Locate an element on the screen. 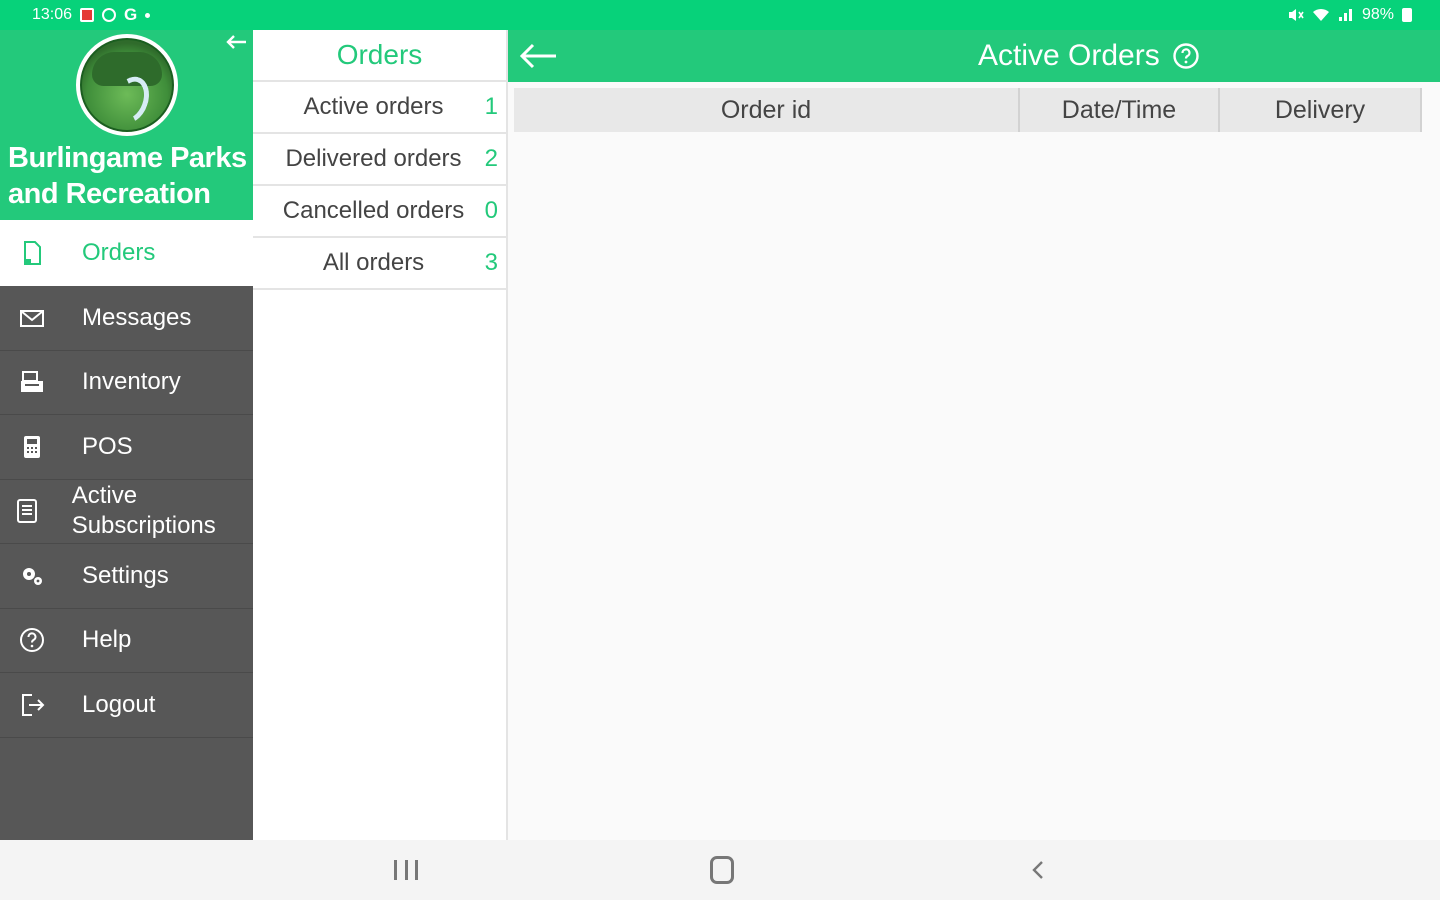 This screenshot has width=1440, height=900. logout-icon is located at coordinates (41, 705).